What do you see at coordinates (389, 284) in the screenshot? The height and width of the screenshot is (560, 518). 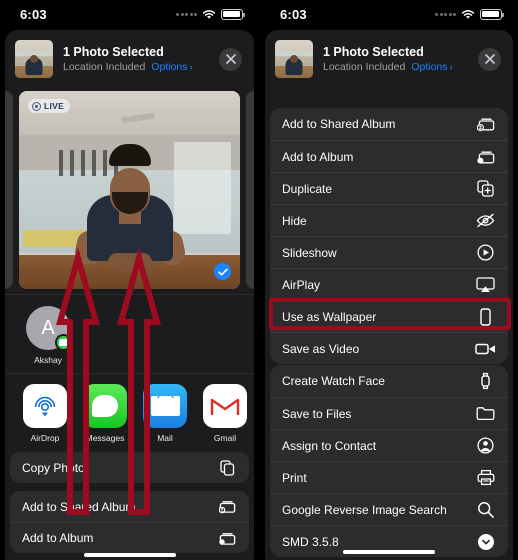 I see `menu-airplay: AirPlay` at bounding box center [389, 284].